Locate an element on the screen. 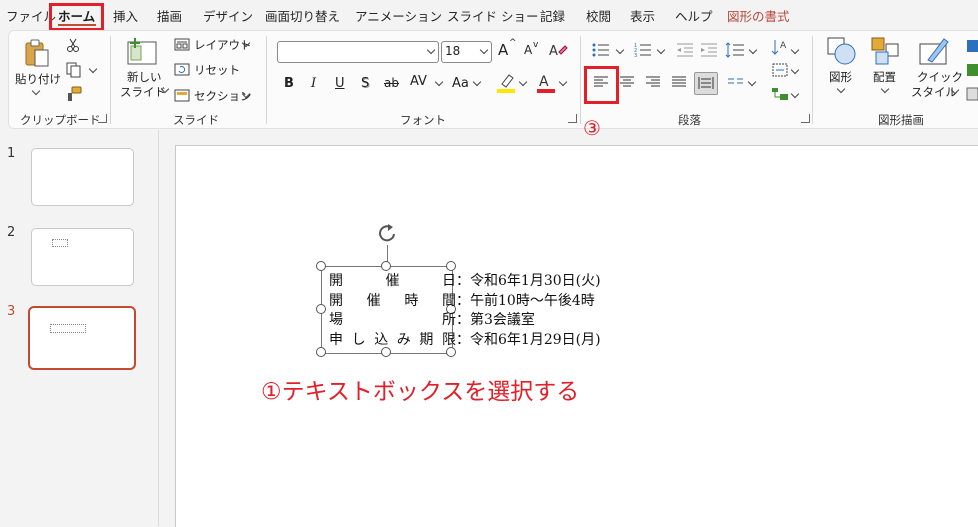 The height and width of the screenshot is (527, 978). font-size-value: 18 is located at coordinates (453, 51).